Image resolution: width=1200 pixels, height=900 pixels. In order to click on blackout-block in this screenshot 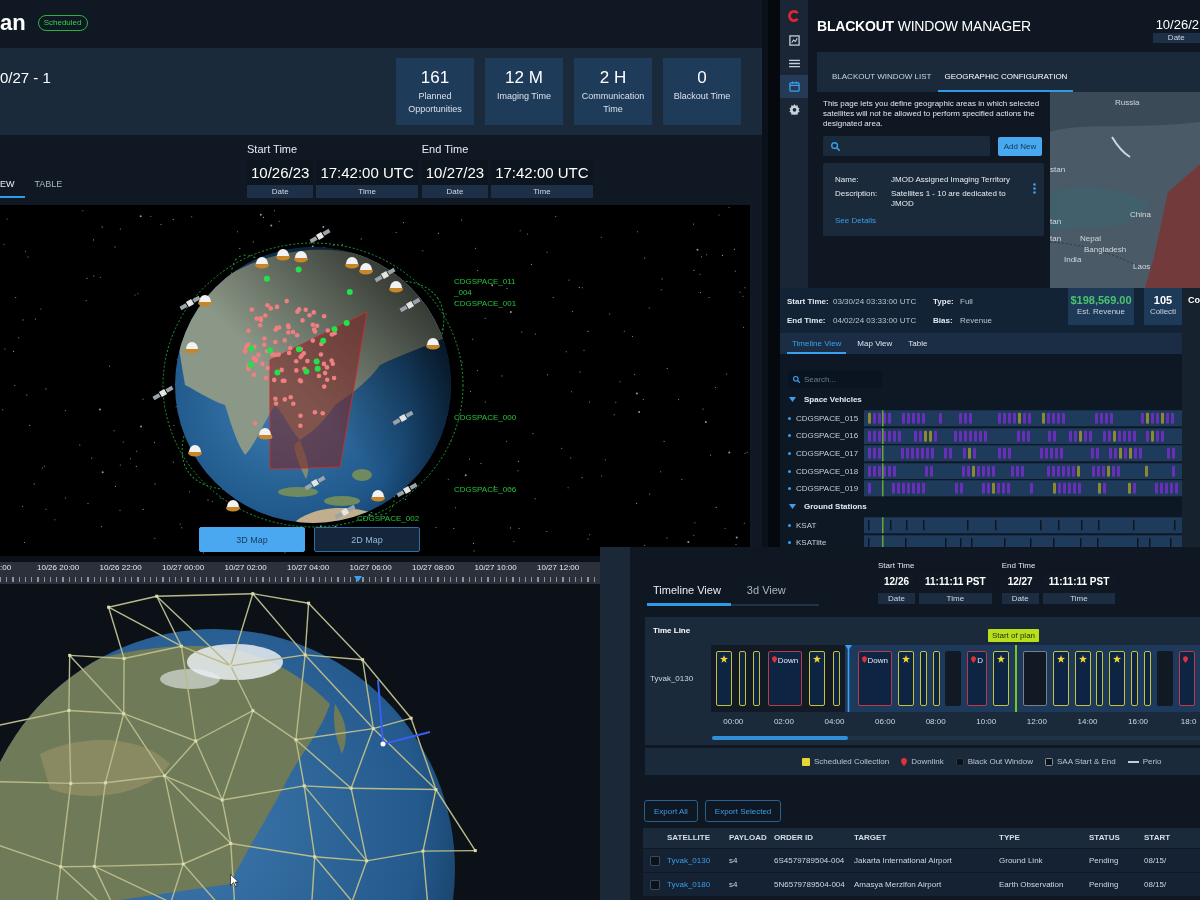, I will do `click(953, 678)`.